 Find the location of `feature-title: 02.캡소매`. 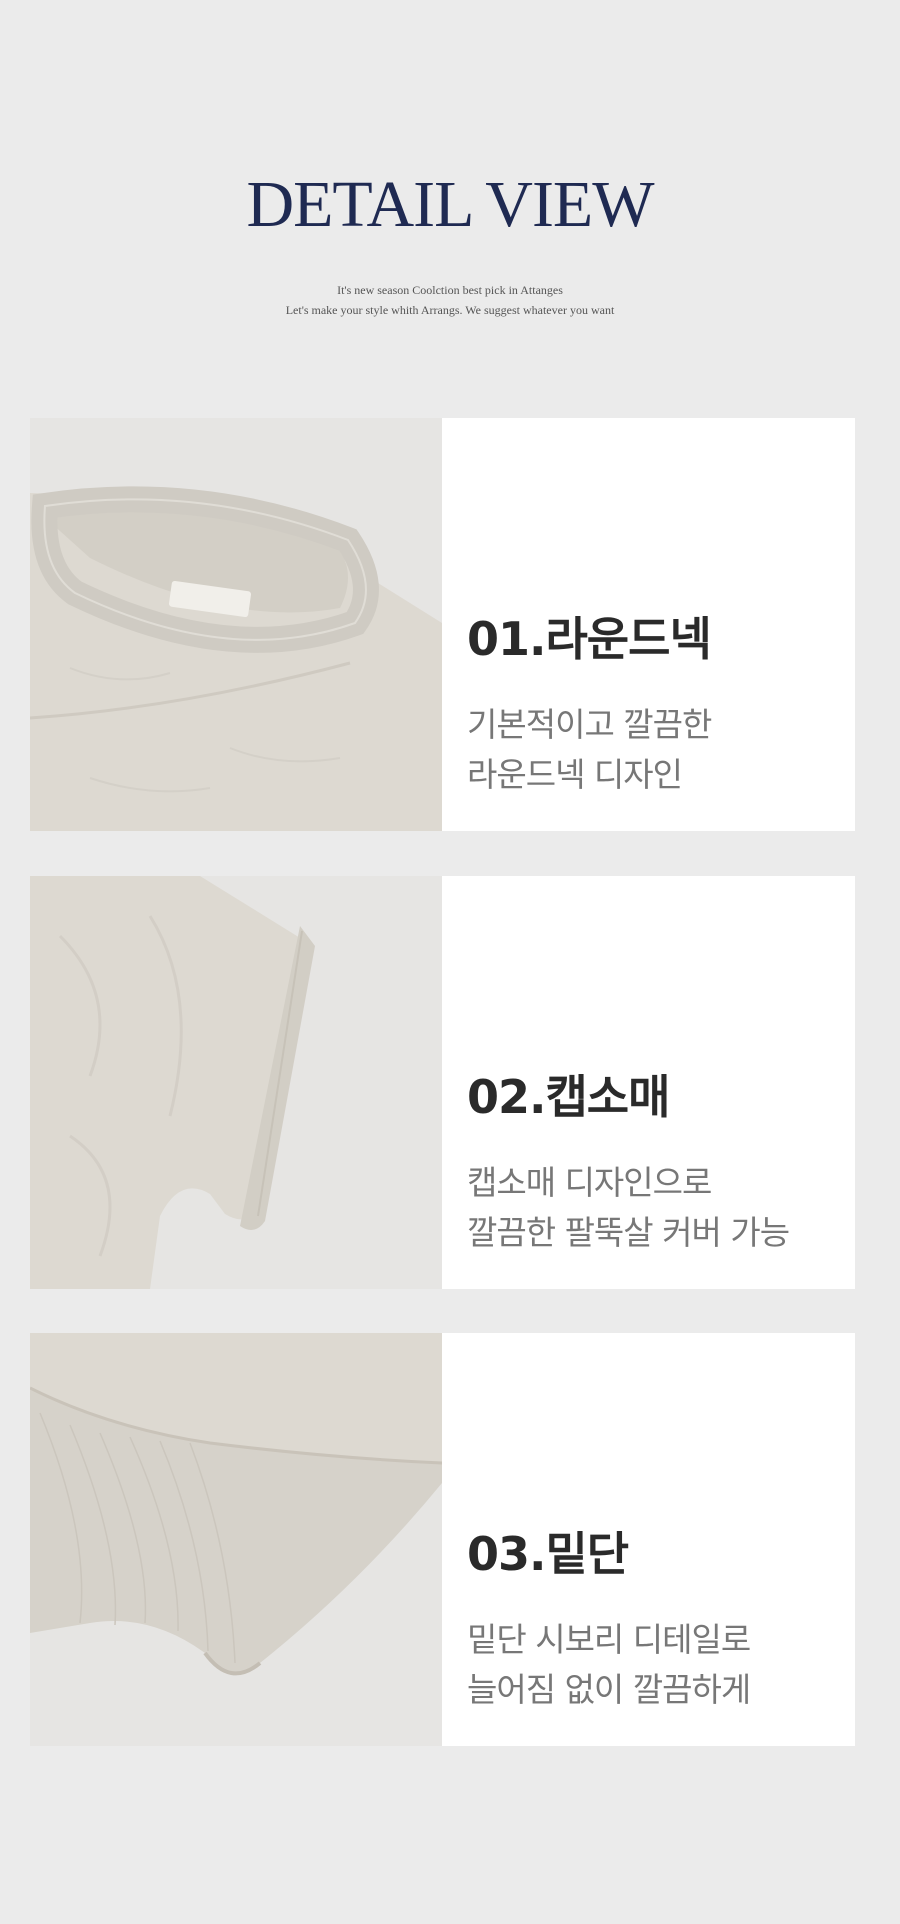

feature-title: 02.캡소매 is located at coordinates (568, 1097).